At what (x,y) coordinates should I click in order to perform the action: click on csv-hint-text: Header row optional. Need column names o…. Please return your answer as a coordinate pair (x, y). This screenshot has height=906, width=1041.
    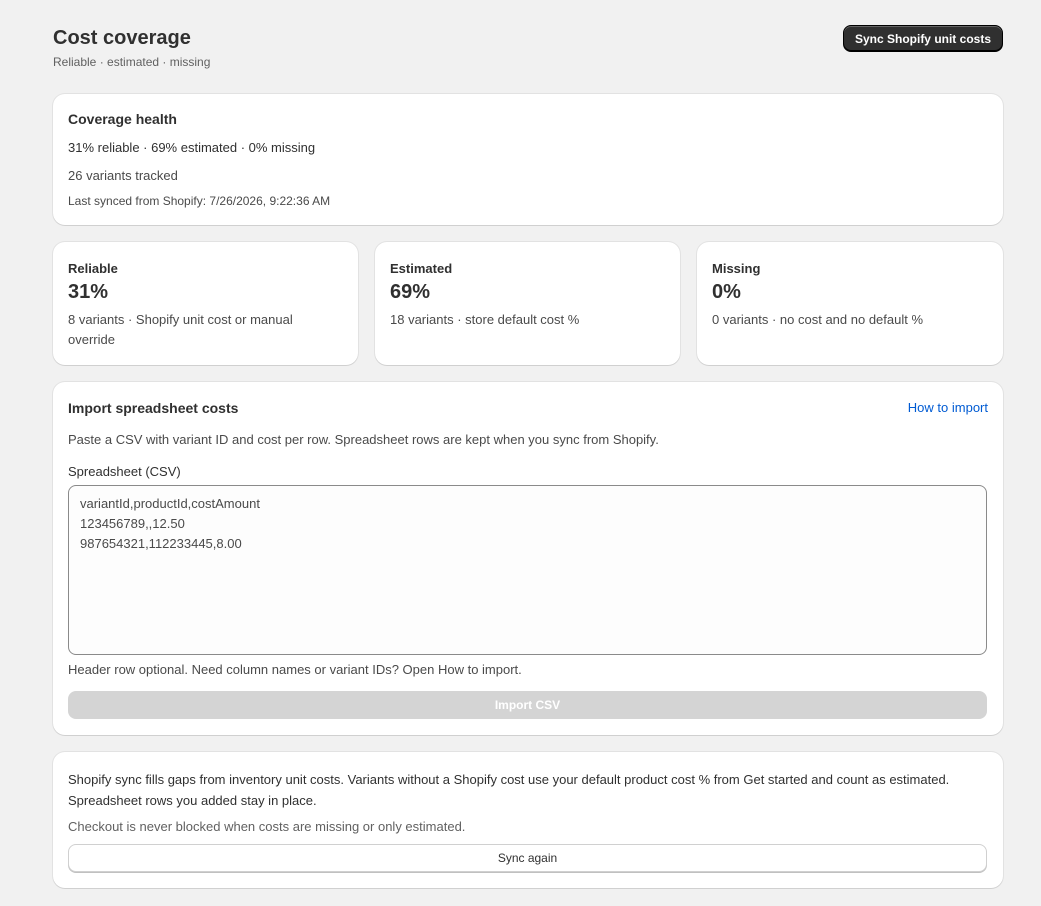
    Looking at the image, I should click on (295, 669).